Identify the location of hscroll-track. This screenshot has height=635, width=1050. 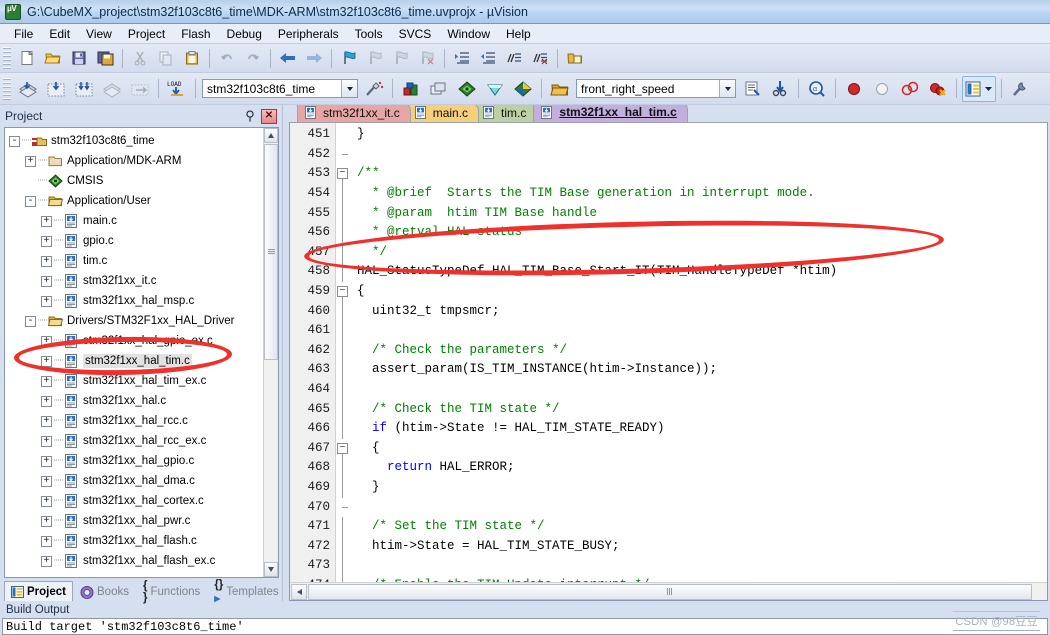
(677, 591).